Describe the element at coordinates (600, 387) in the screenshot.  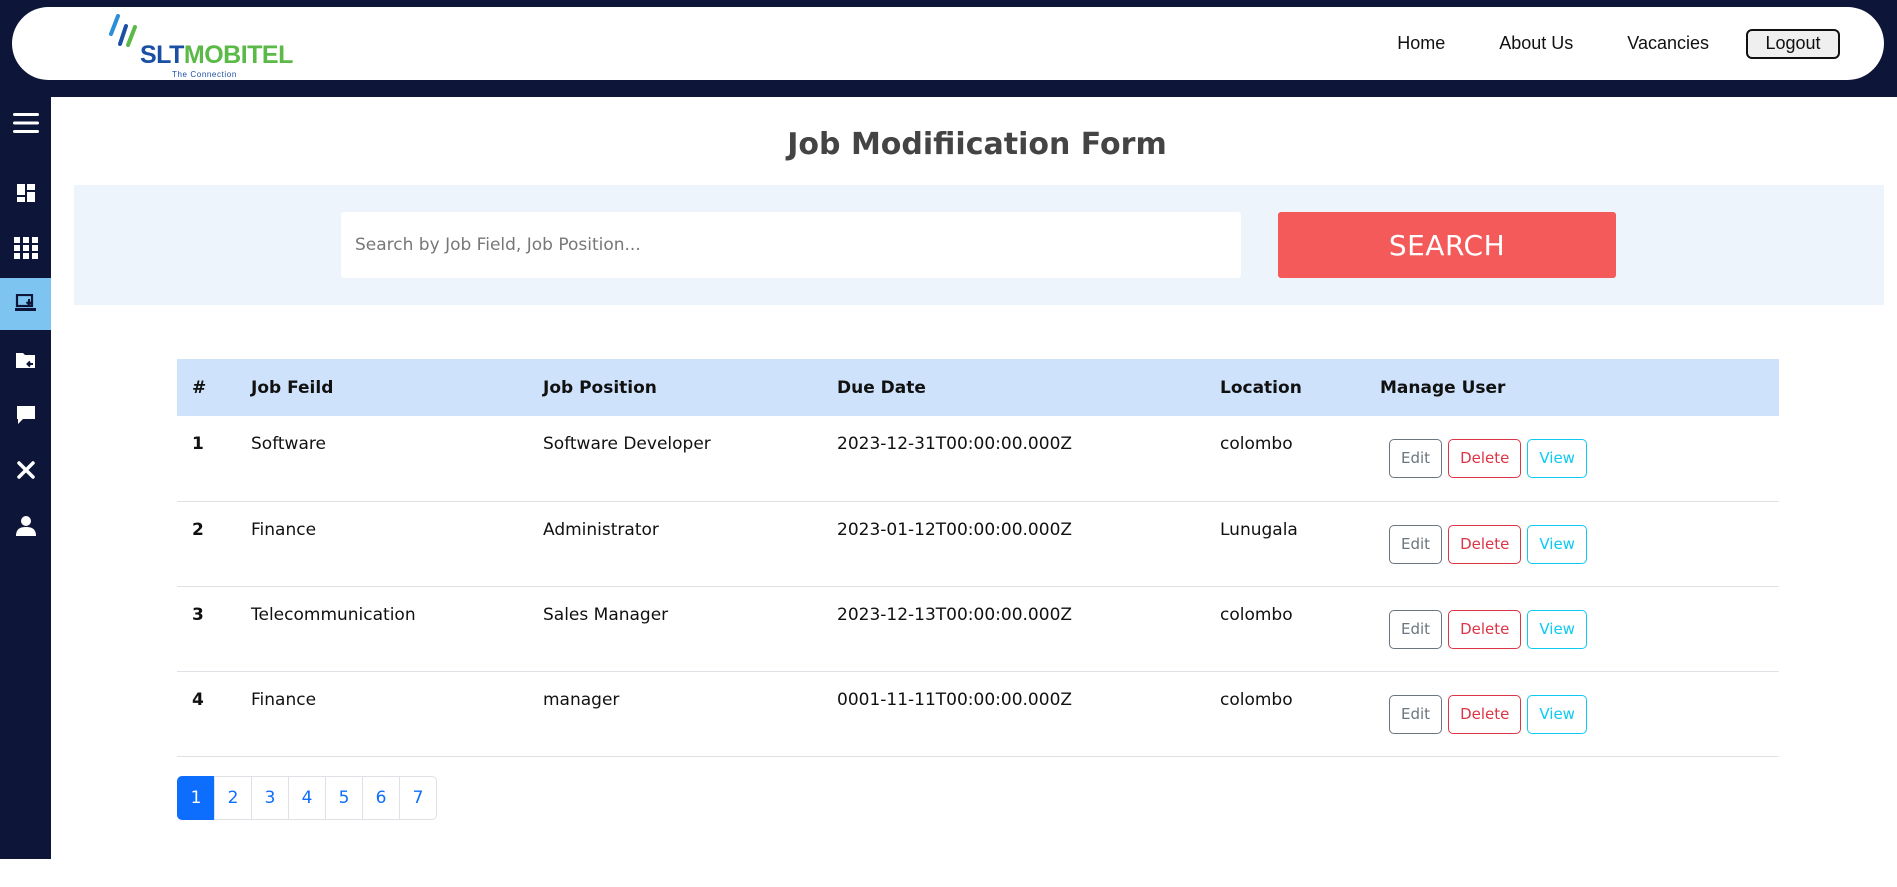
I see `header-job-position: Job Position` at that location.